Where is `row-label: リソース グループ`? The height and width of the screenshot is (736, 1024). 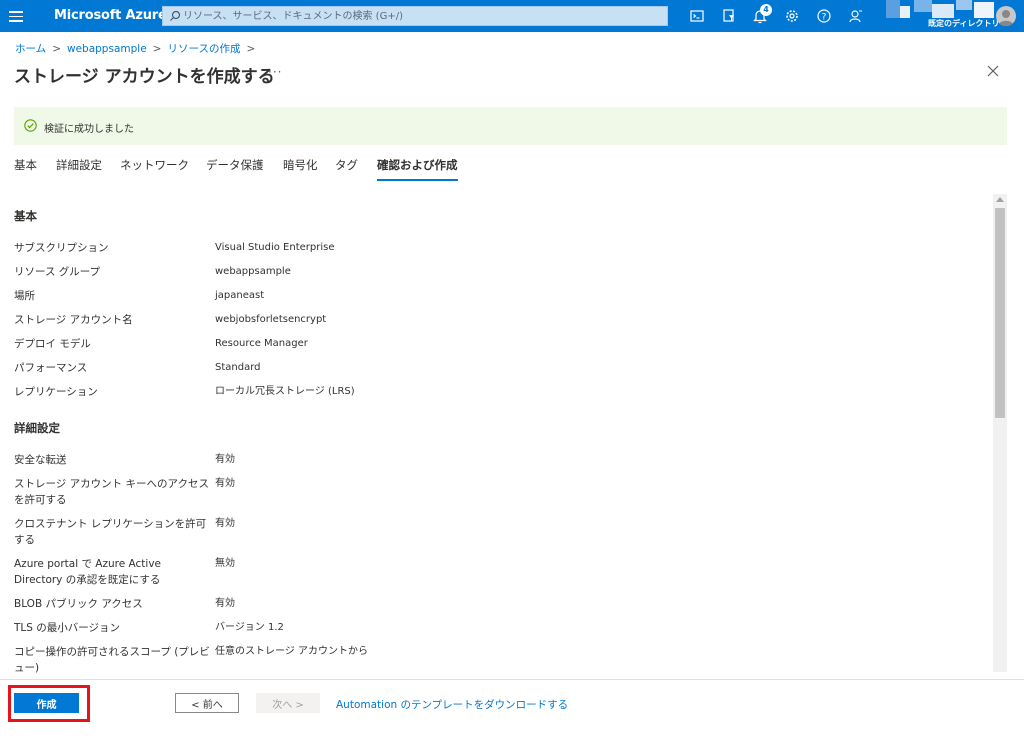 row-label: リソース グループ is located at coordinates (57, 272).